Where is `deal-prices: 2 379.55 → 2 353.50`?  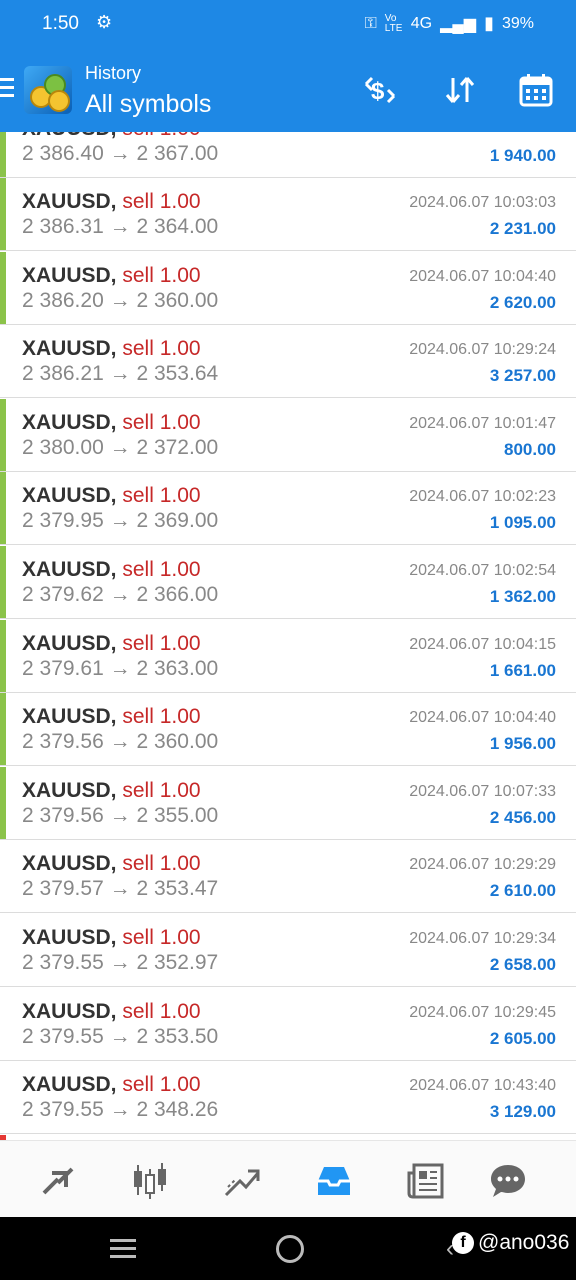
deal-prices: 2 379.55 → 2 353.50 is located at coordinates (120, 1036).